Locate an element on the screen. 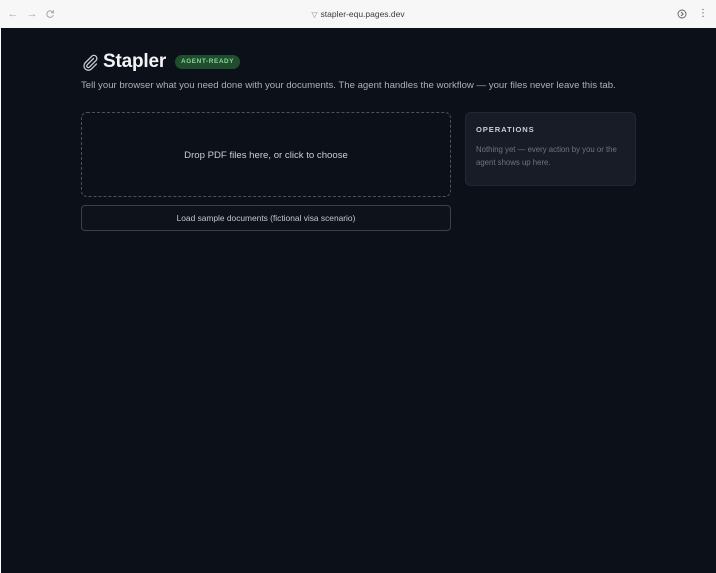 This screenshot has height=573, width=716. status-badge: AGENT-READY is located at coordinates (208, 62).